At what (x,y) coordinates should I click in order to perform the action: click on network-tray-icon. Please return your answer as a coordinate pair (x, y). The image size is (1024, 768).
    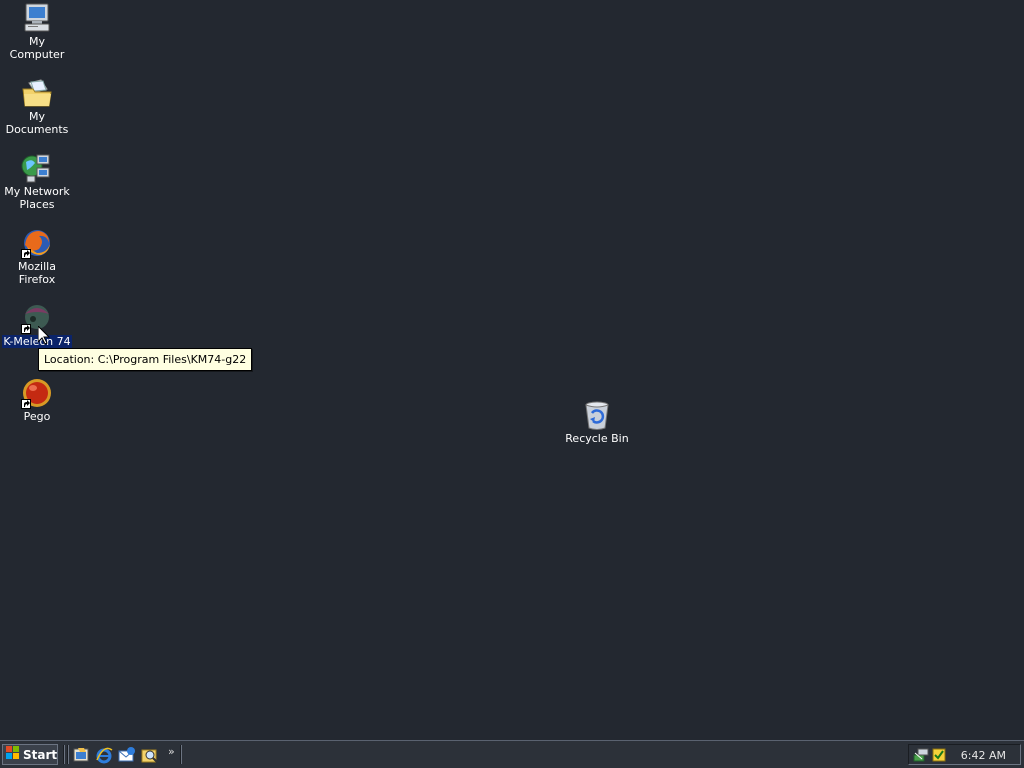
    Looking at the image, I should click on (921, 755).